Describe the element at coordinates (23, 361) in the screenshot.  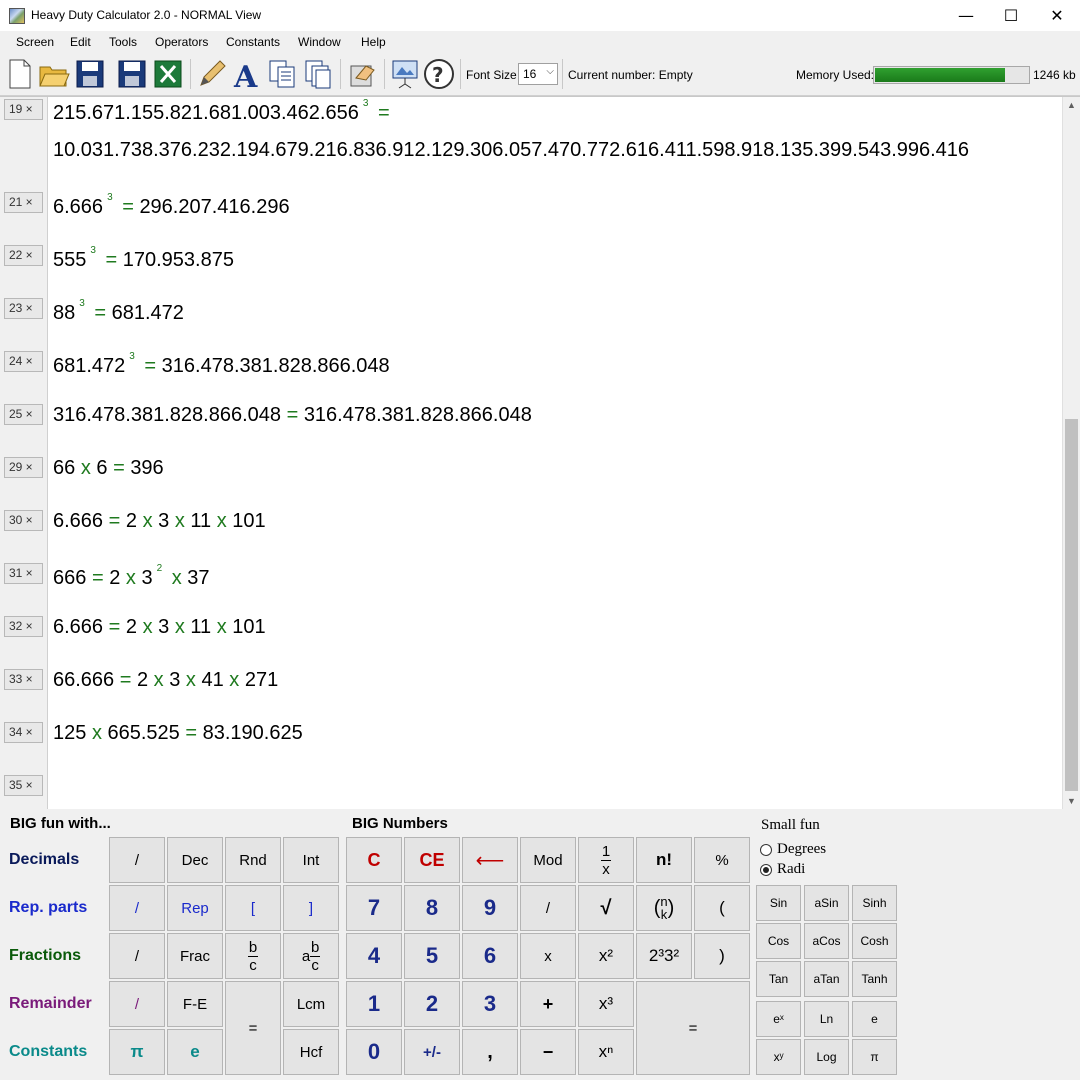
I see `line-number-24: 24 ×` at that location.